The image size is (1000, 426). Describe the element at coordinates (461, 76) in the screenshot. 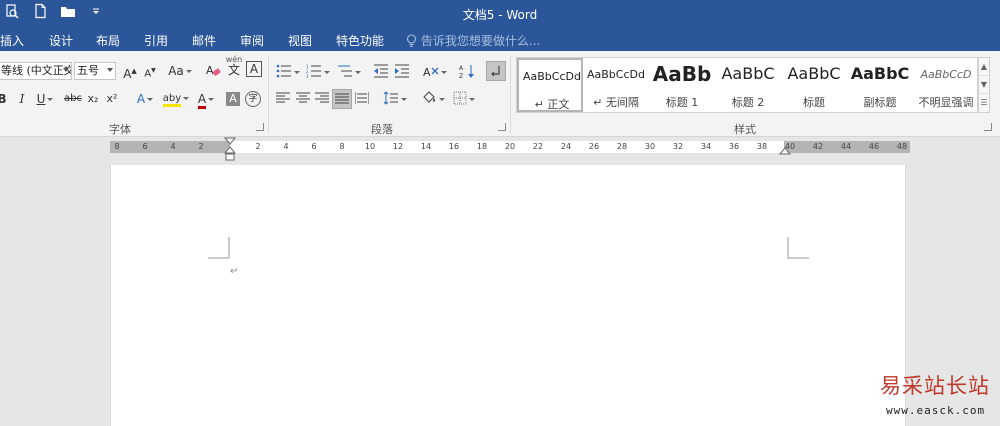

I see `svg-text: Z` at that location.